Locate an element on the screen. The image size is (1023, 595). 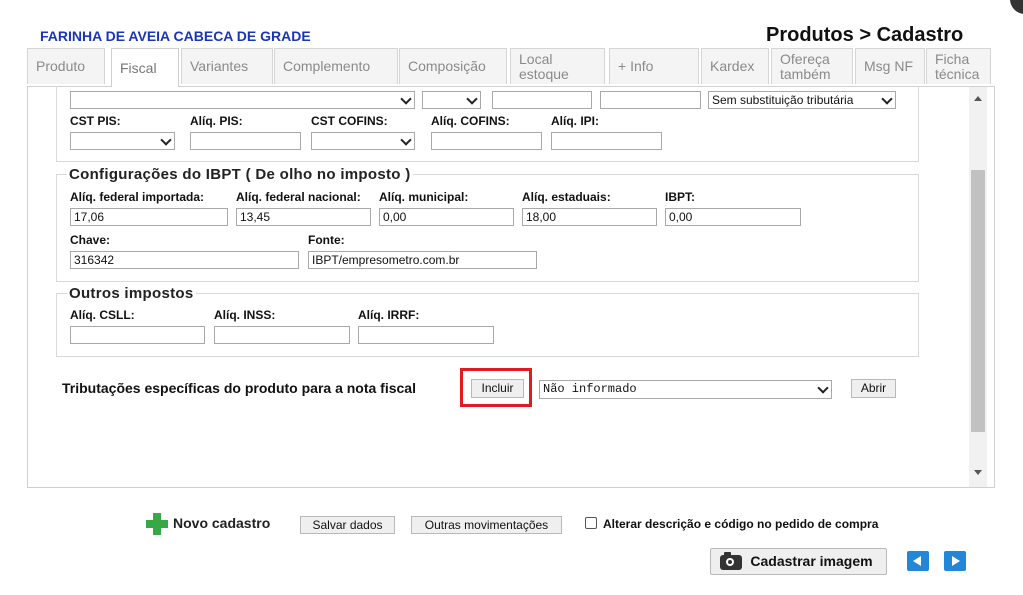
outros-legend: Outros impostos is located at coordinates (131, 293).